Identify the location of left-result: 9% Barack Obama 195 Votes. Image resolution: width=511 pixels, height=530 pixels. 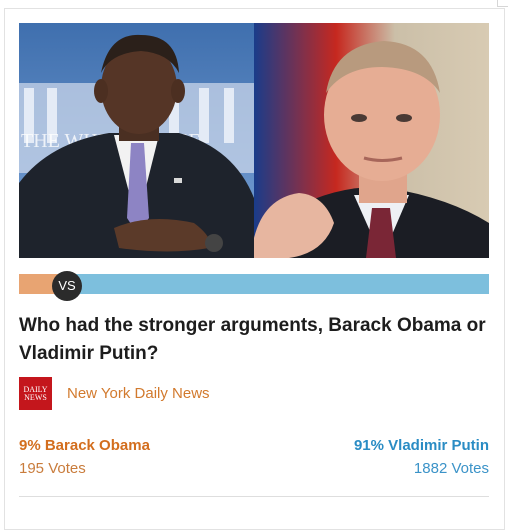
(84, 457).